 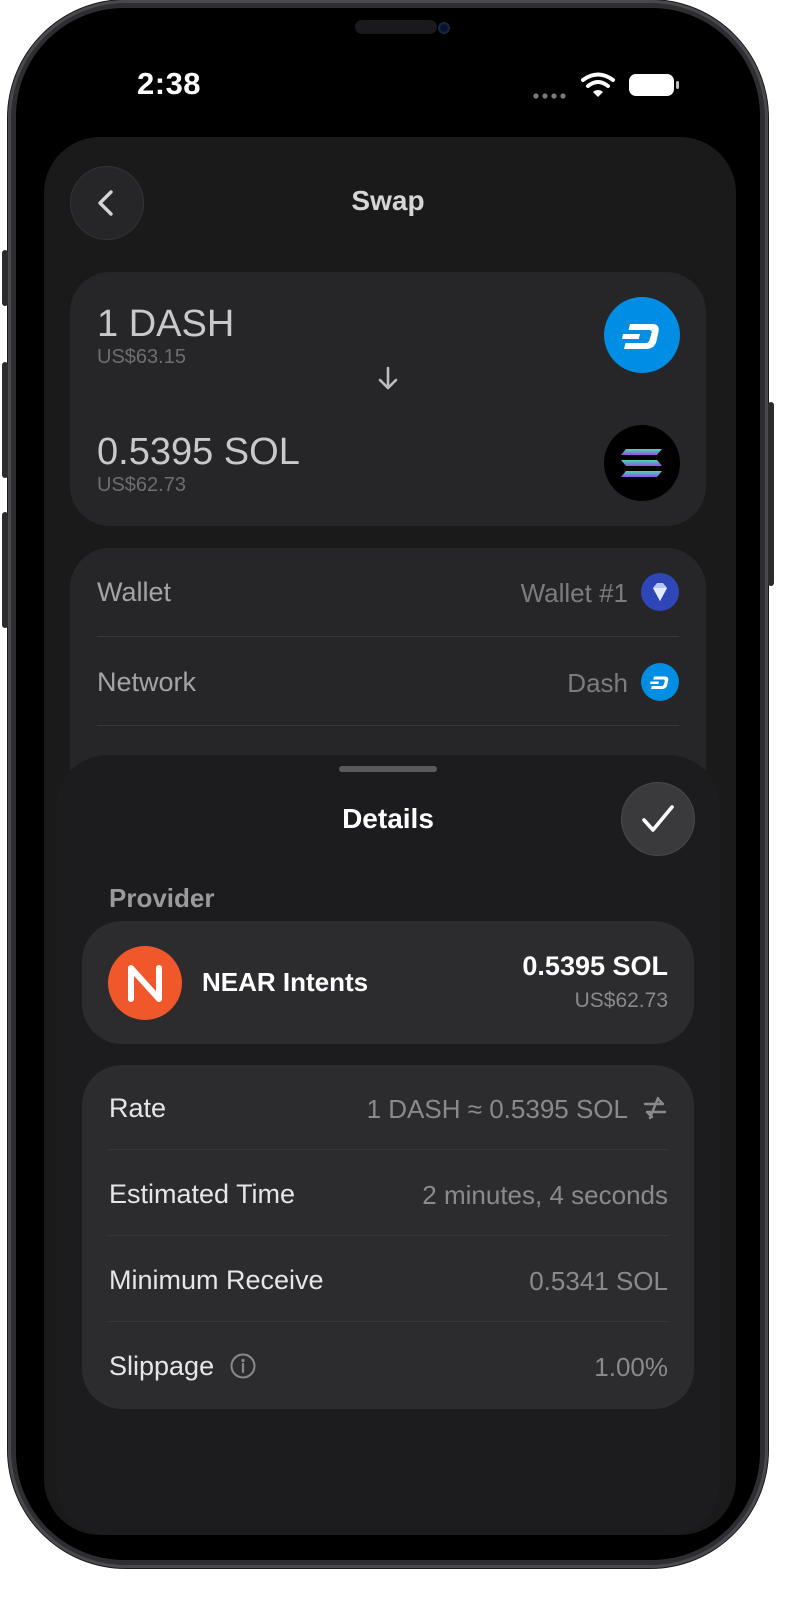 What do you see at coordinates (169, 83) in the screenshot?
I see `status-time: 2:38` at bounding box center [169, 83].